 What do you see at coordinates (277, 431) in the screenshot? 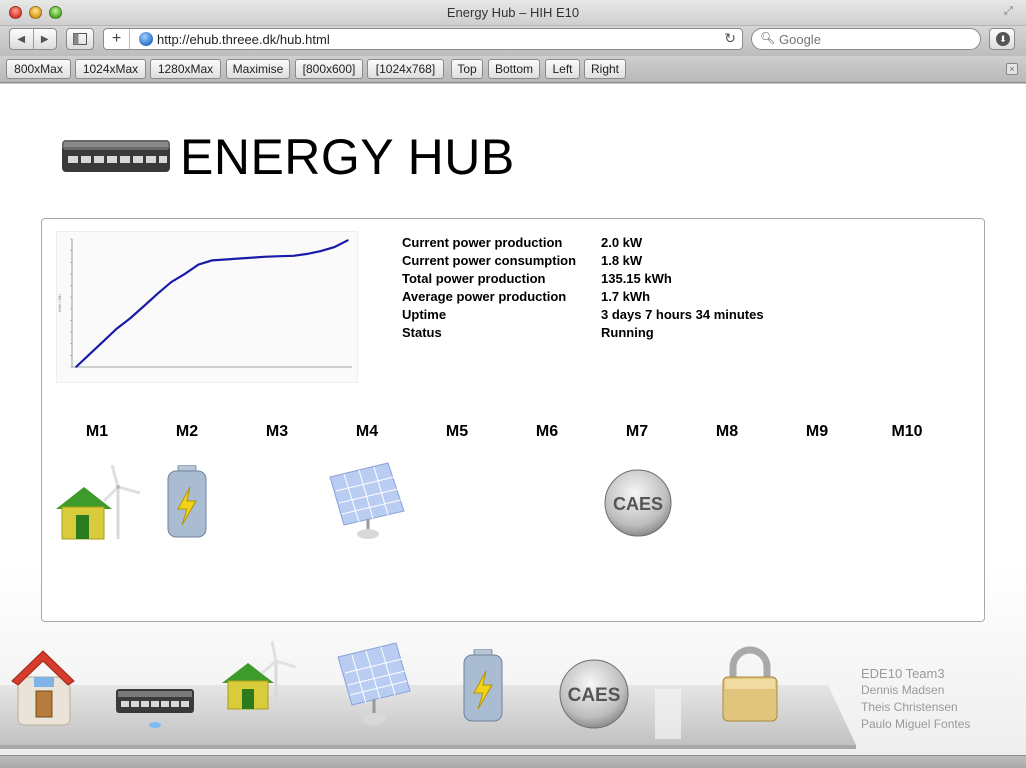
I see `module-label-m3: M3` at bounding box center [277, 431].